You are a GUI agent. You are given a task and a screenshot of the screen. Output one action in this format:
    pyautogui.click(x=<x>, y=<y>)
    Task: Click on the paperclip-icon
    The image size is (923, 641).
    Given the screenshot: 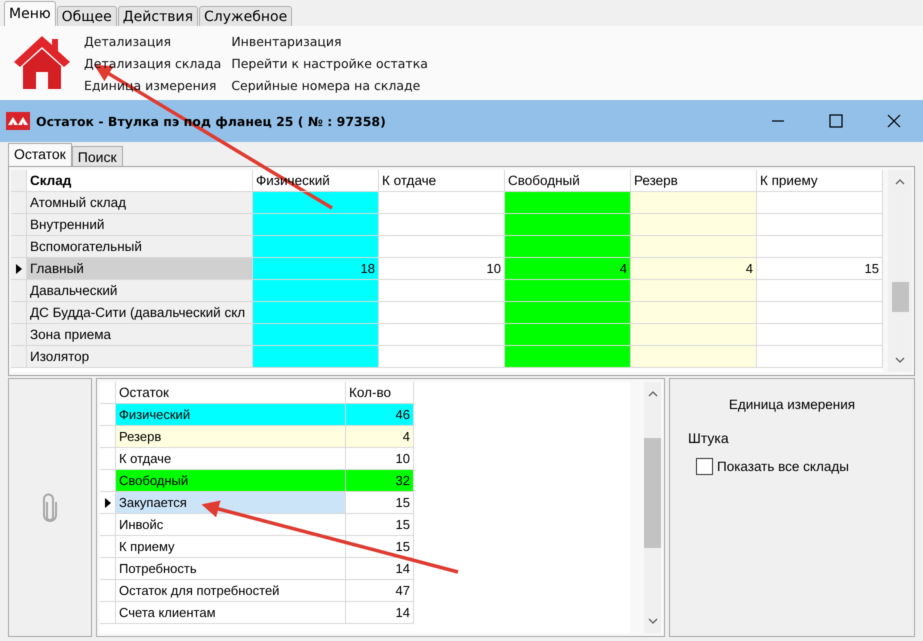 What is the action you would take?
    pyautogui.click(x=50, y=507)
    